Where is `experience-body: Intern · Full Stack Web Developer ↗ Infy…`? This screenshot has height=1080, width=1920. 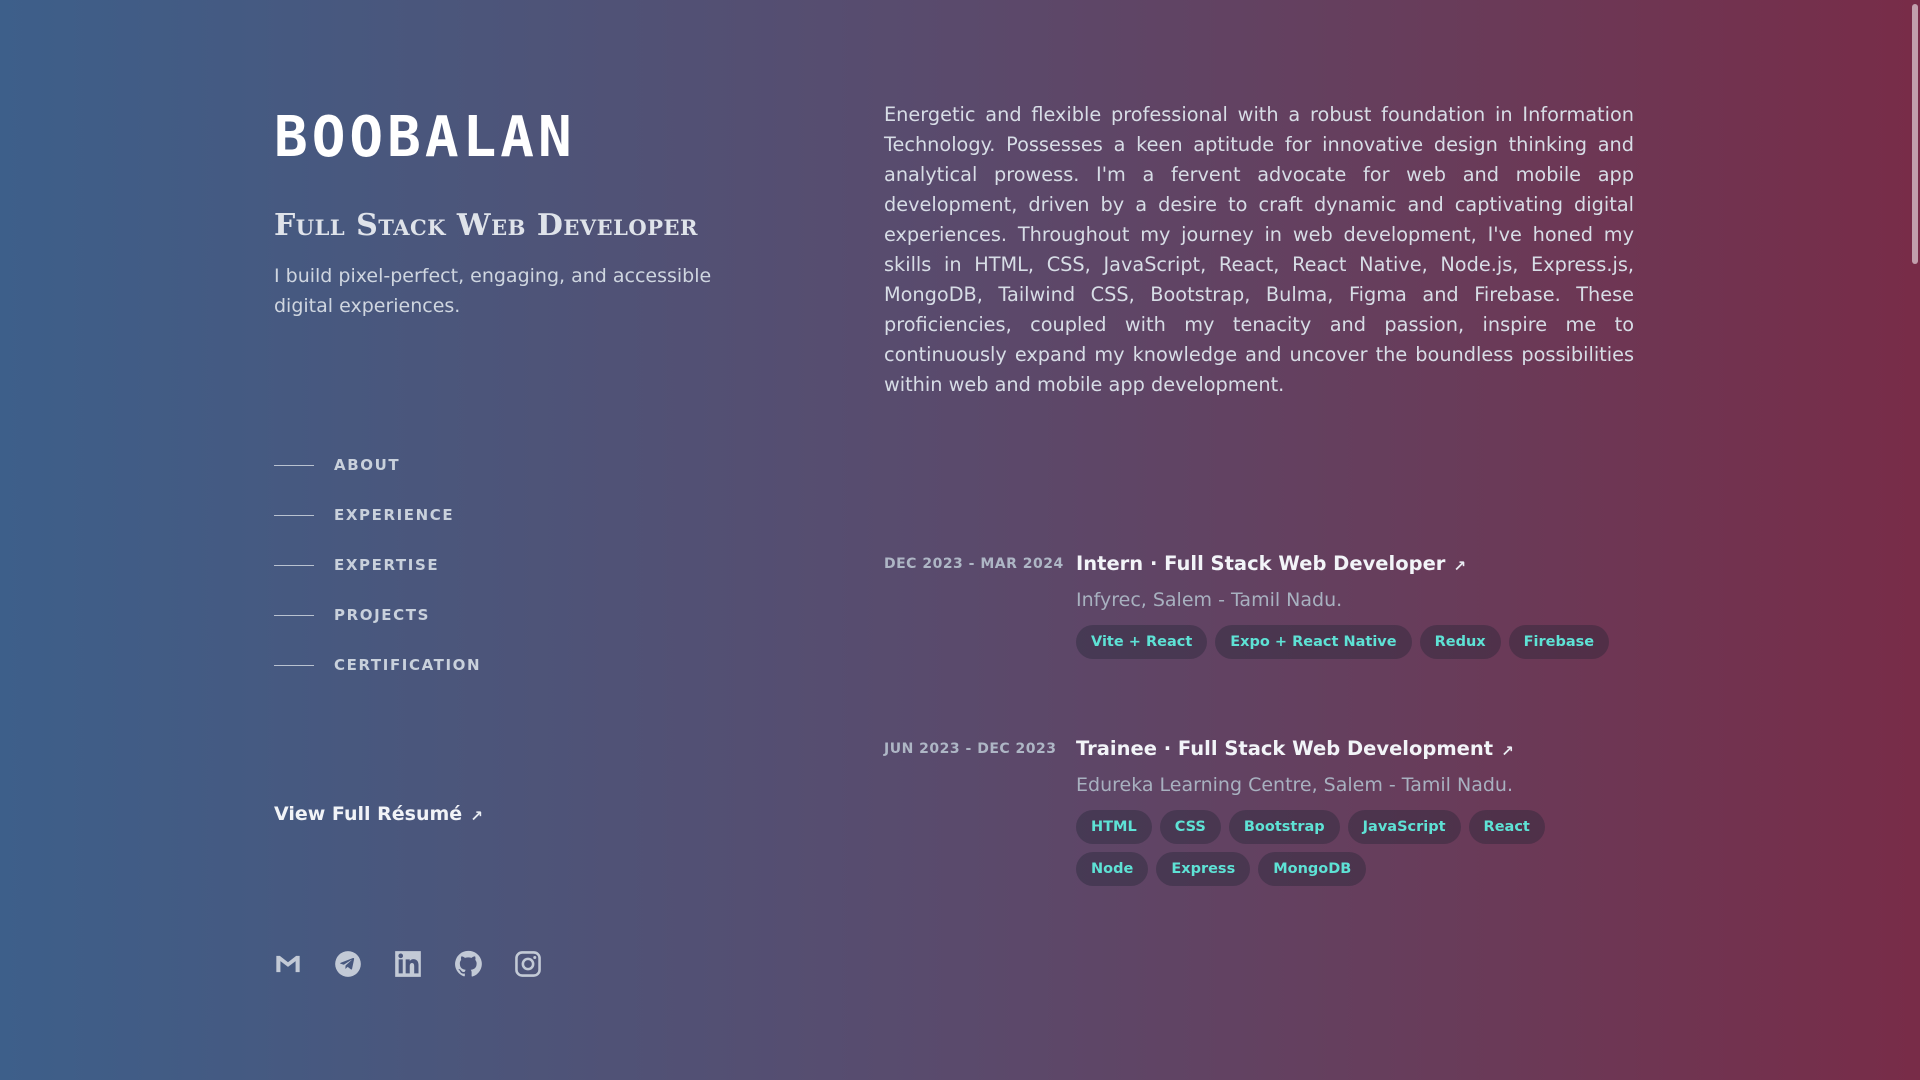
experience-body: Intern · Full Stack Web Developer ↗ Infy… is located at coordinates (1356, 605).